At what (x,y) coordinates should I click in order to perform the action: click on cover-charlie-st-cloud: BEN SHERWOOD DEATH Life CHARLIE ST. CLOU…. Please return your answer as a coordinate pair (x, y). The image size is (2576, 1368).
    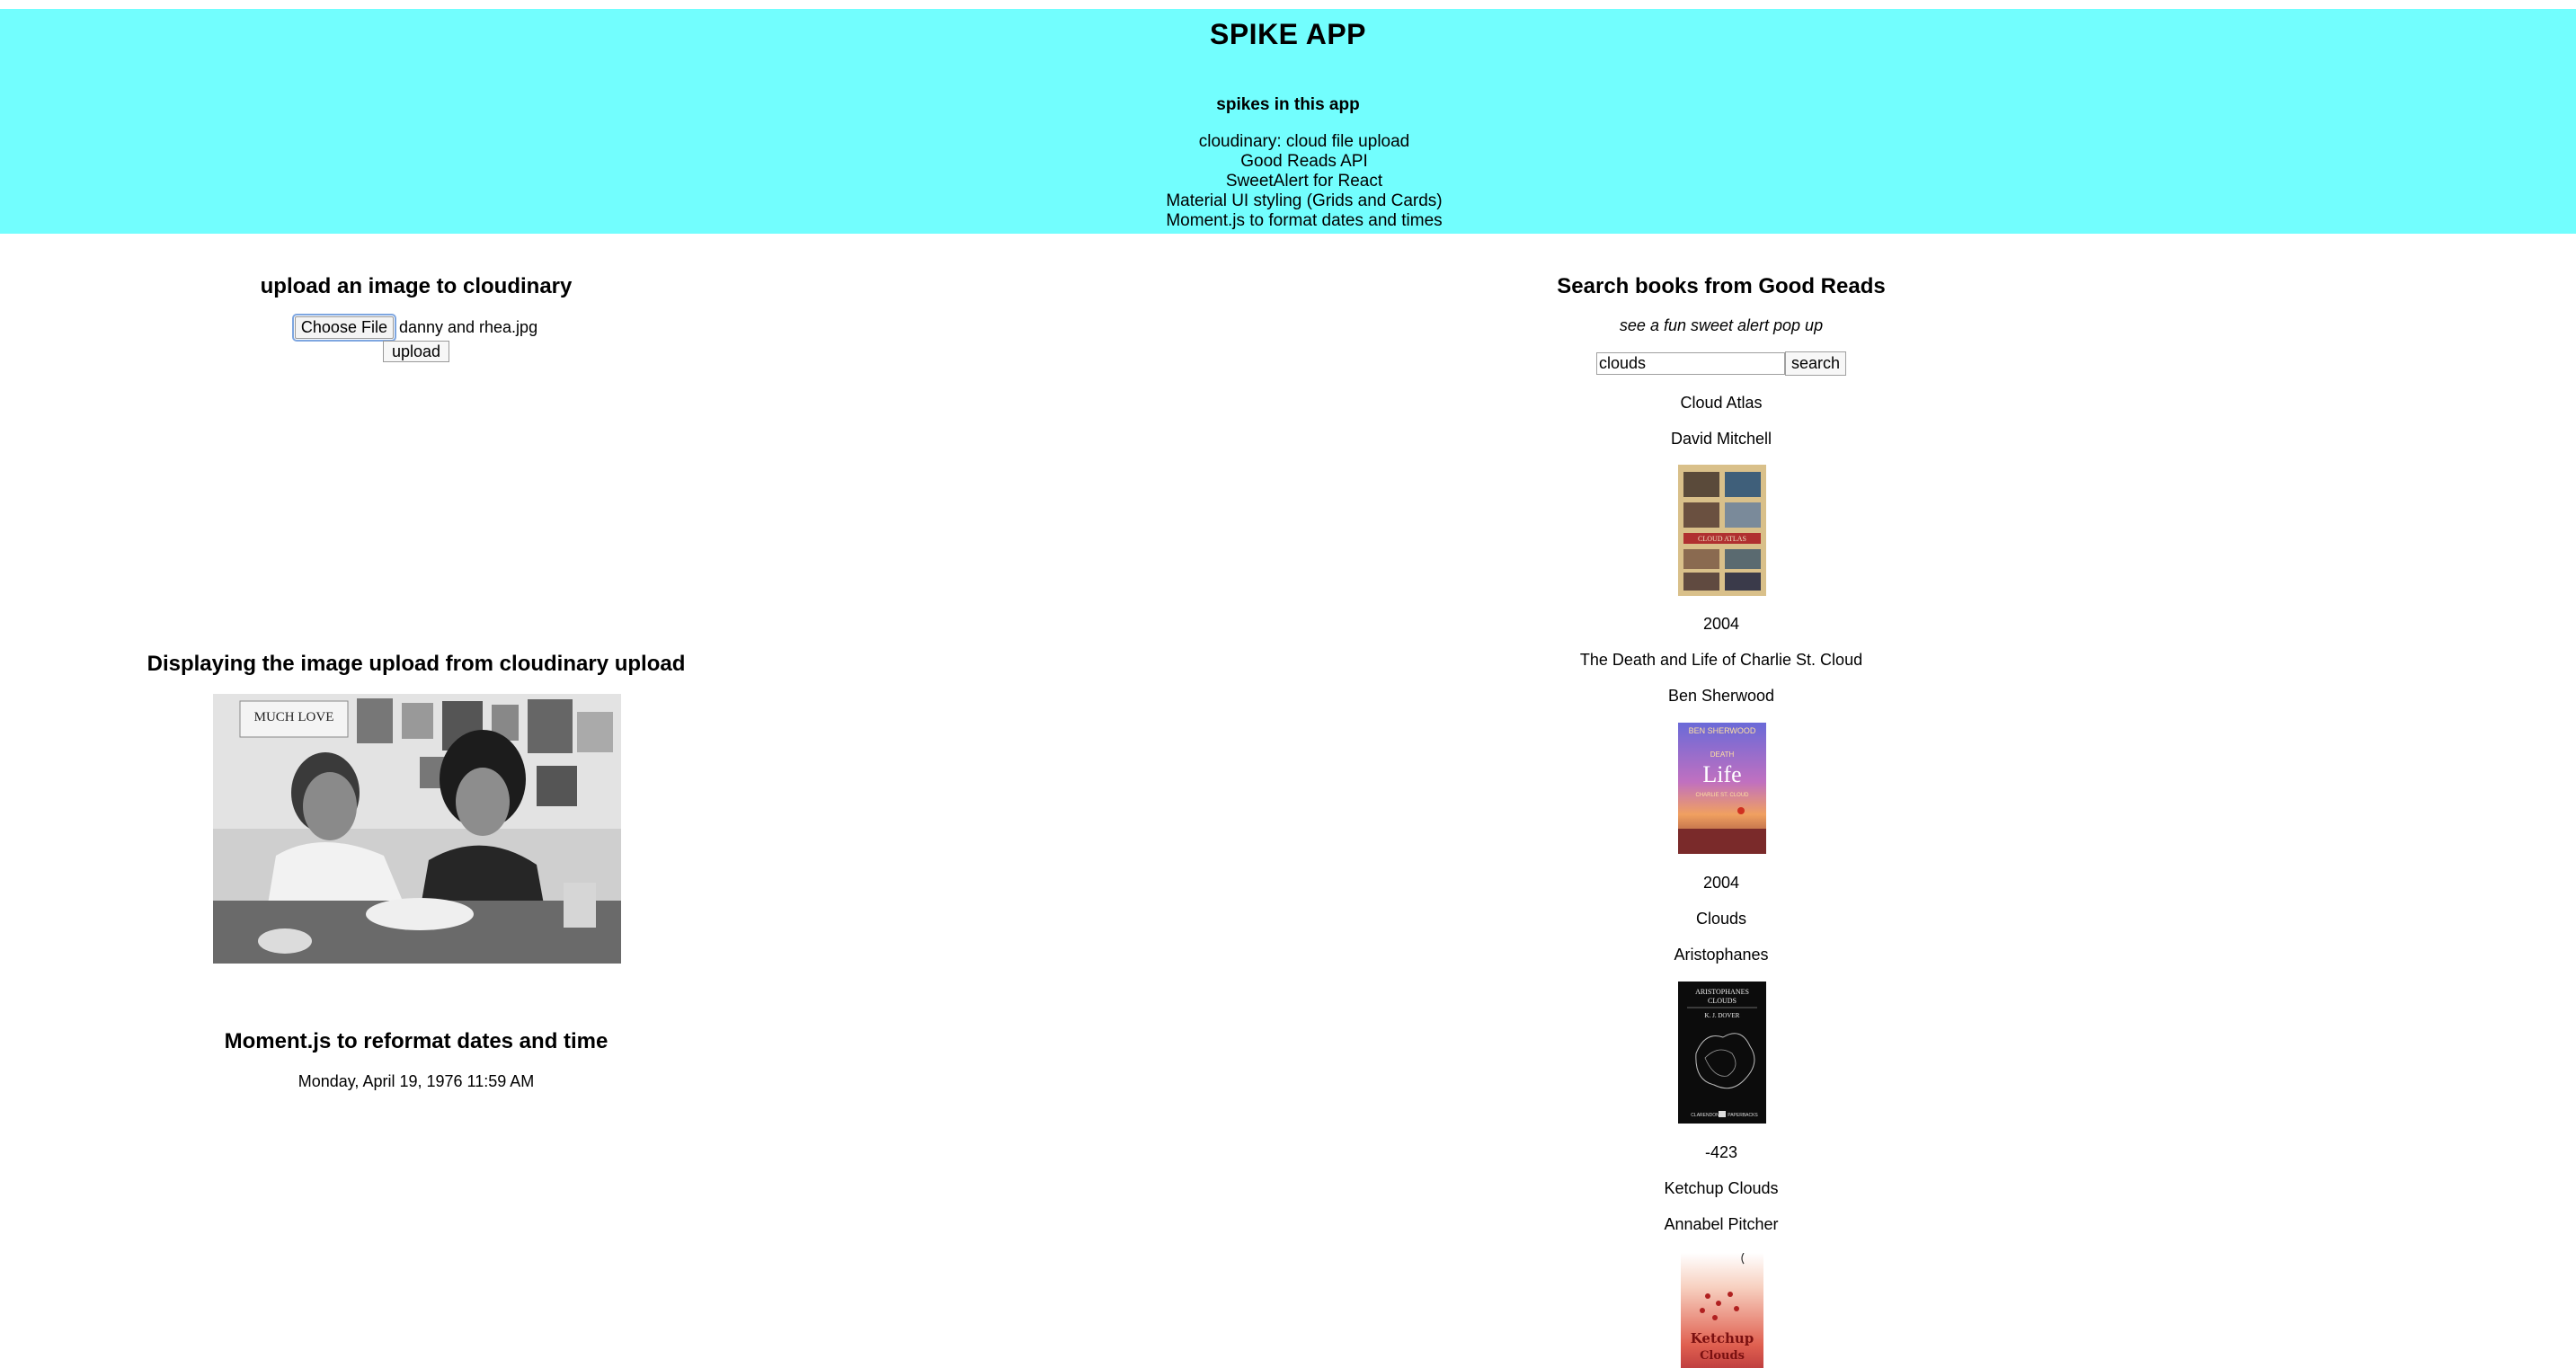
    Looking at the image, I should click on (1722, 788).